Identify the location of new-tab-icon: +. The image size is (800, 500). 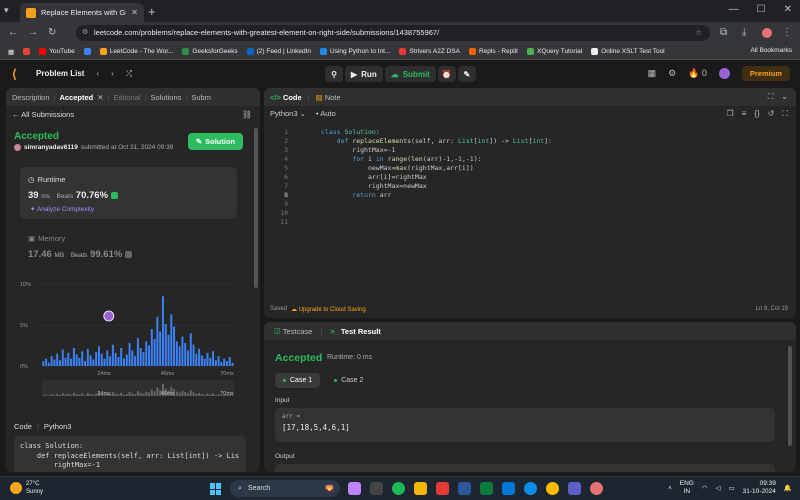
(152, 11).